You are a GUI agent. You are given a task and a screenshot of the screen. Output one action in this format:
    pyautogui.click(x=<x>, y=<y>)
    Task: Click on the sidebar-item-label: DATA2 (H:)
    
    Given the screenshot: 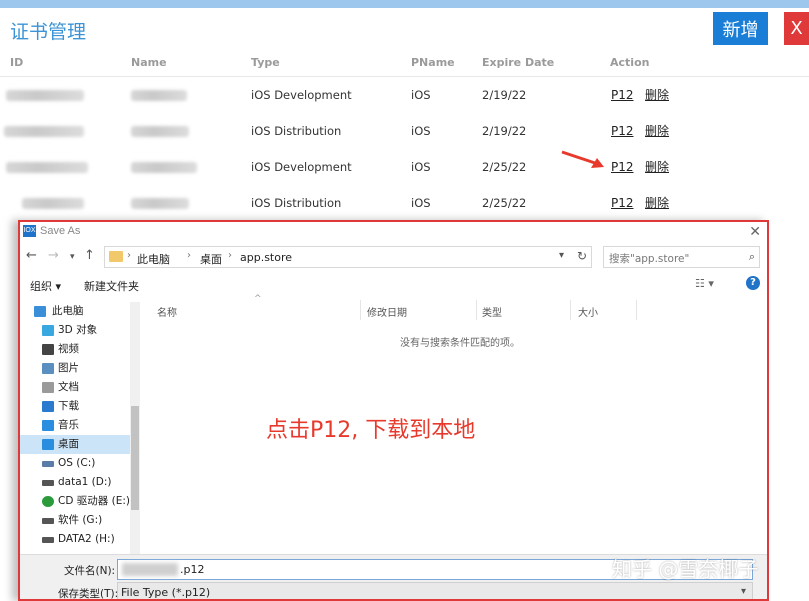 What is the action you would take?
    pyautogui.click(x=86, y=539)
    